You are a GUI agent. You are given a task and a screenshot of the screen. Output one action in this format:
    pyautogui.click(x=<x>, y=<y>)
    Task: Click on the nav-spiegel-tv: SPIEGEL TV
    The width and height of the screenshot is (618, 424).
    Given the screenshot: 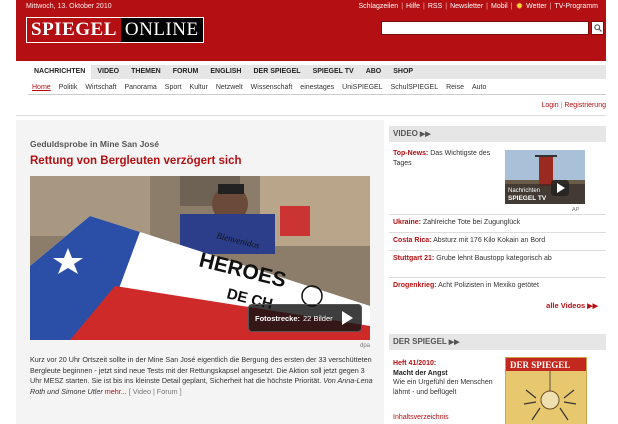 What is the action you would take?
    pyautogui.click(x=333, y=72)
    